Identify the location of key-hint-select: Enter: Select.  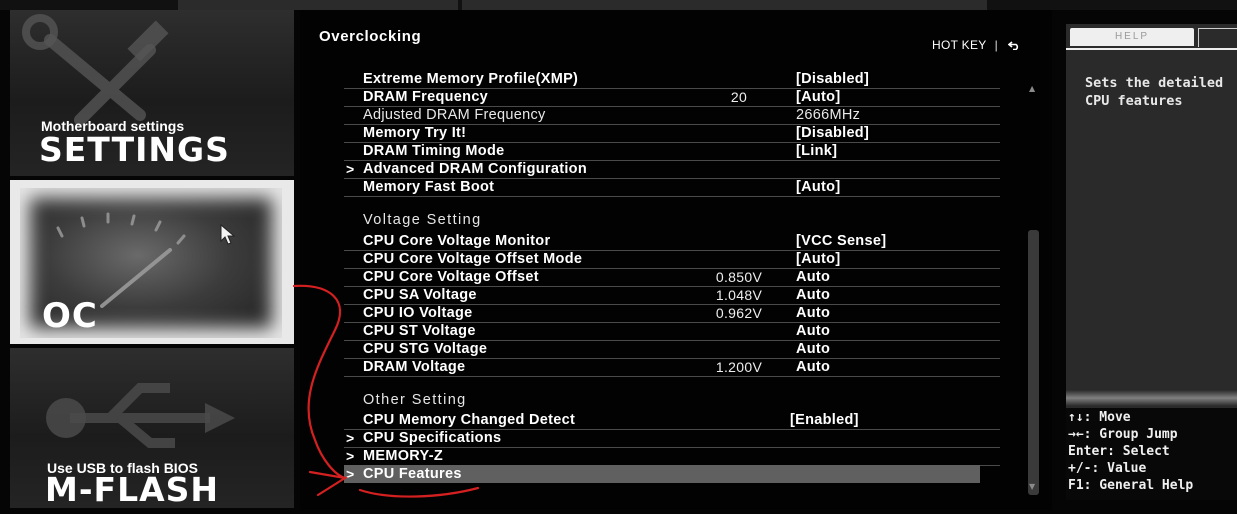
(1119, 451).